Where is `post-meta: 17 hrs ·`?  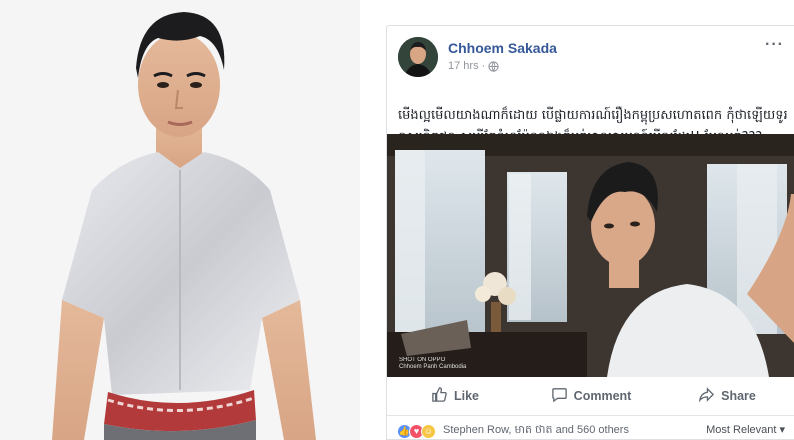 post-meta: 17 hrs · is located at coordinates (473, 66).